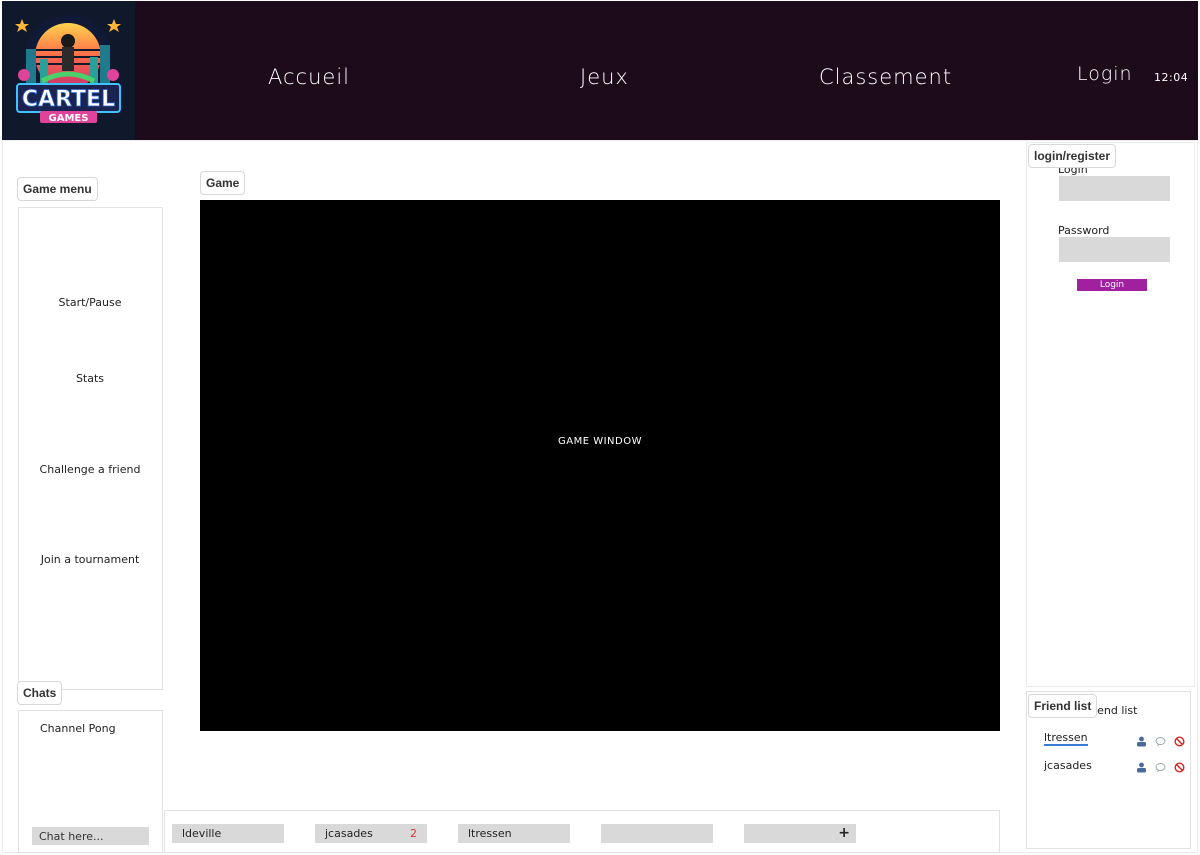 The width and height of the screenshot is (1200, 855). What do you see at coordinates (1171, 77) in the screenshot?
I see `clock: 12:04` at bounding box center [1171, 77].